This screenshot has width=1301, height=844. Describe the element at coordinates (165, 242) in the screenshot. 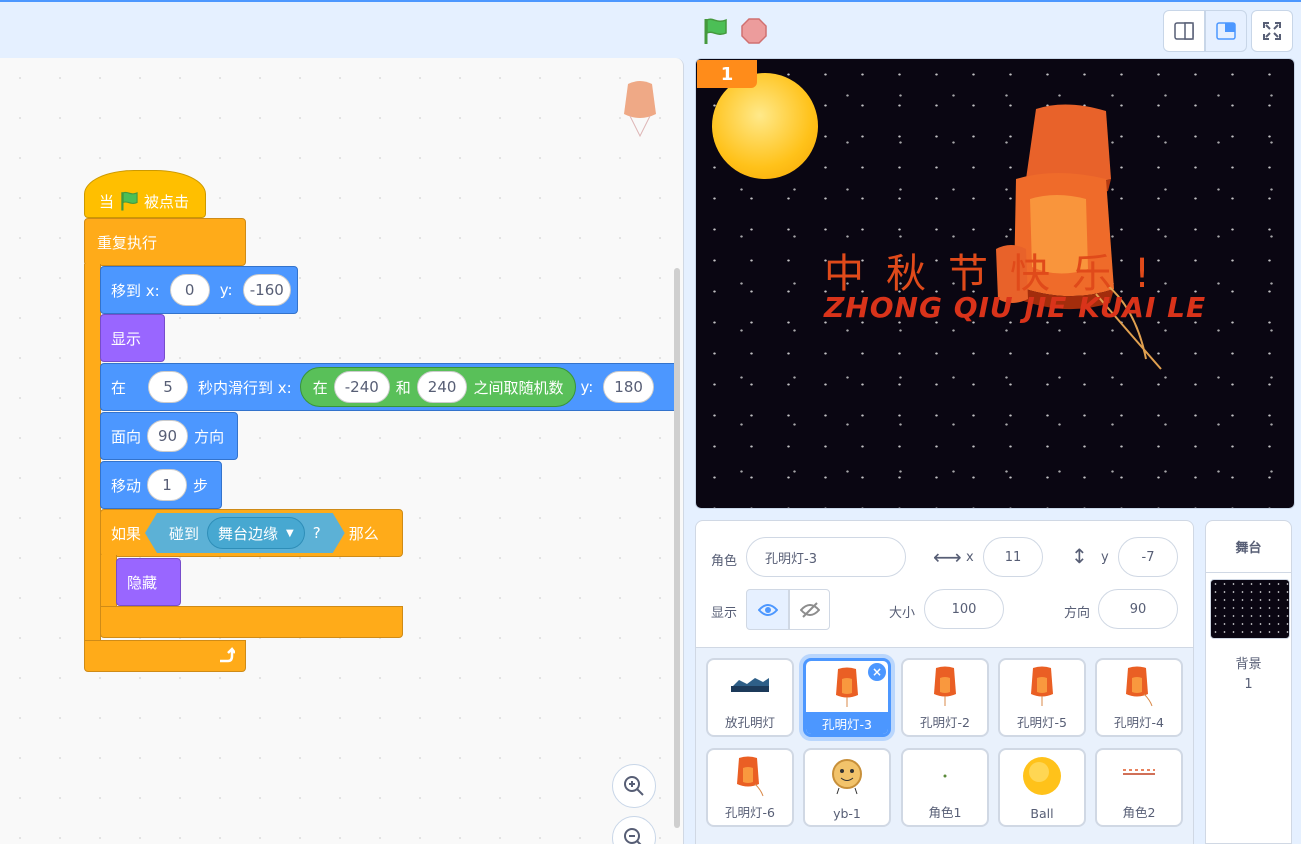

I see `forever-block: 重复执行` at that location.